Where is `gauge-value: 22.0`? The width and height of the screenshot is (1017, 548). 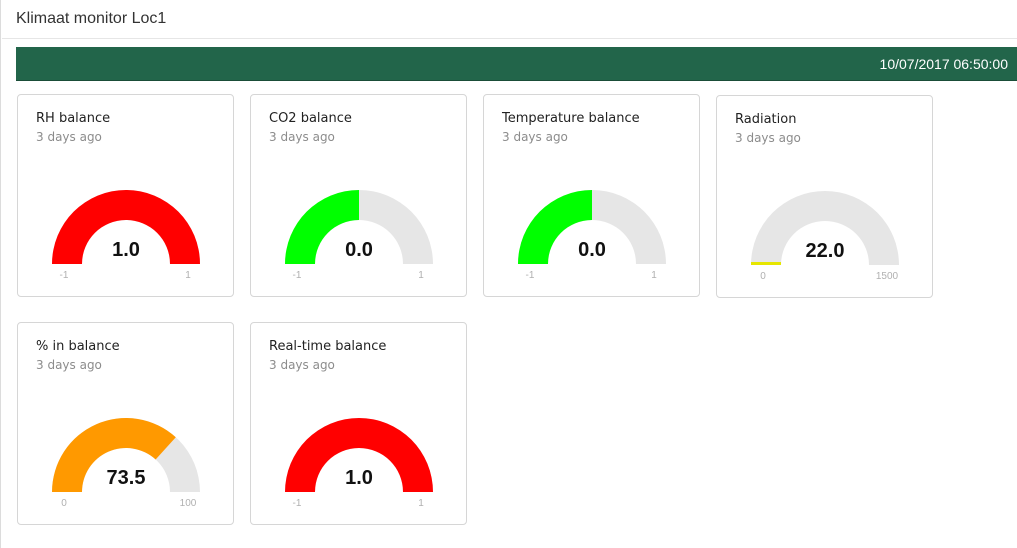
gauge-value: 22.0 is located at coordinates (825, 251).